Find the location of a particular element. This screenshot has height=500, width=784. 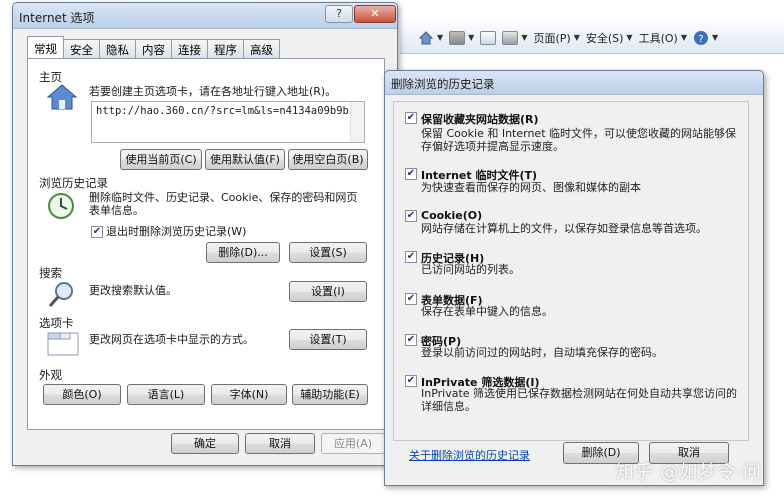

cookies-checkbox: ✔ is located at coordinates (411, 216).